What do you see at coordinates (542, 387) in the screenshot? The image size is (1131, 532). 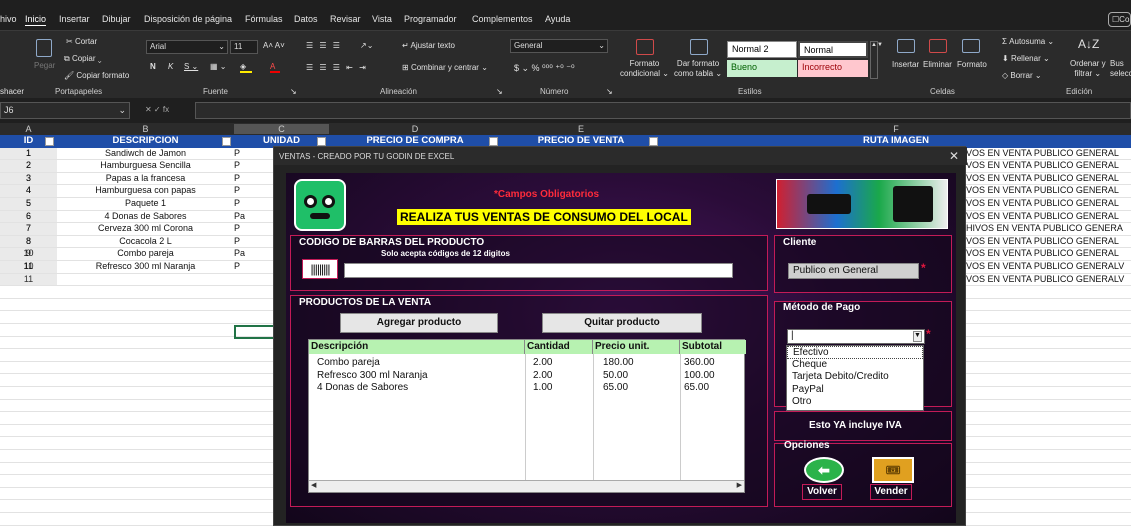 I see `item-qty: 1.00` at bounding box center [542, 387].